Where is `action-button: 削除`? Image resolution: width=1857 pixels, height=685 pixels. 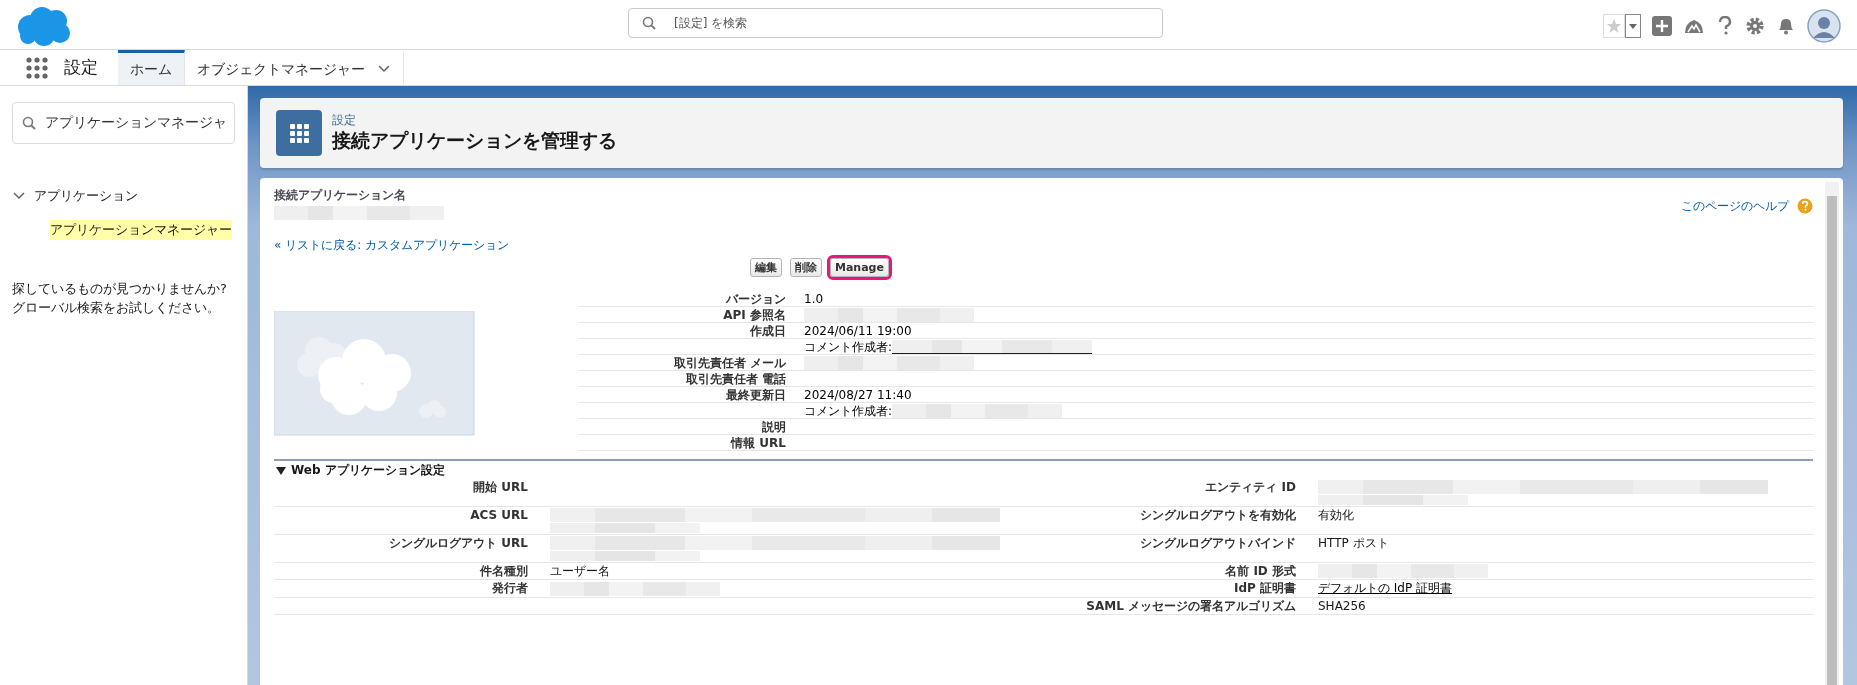 action-button: 削除 is located at coordinates (806, 268).